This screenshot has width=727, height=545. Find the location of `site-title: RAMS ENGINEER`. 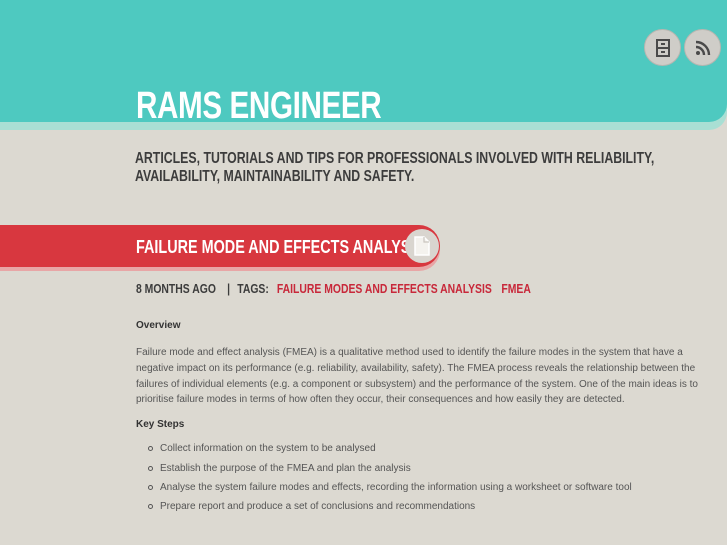

site-title: RAMS ENGINEER is located at coordinates (259, 106).